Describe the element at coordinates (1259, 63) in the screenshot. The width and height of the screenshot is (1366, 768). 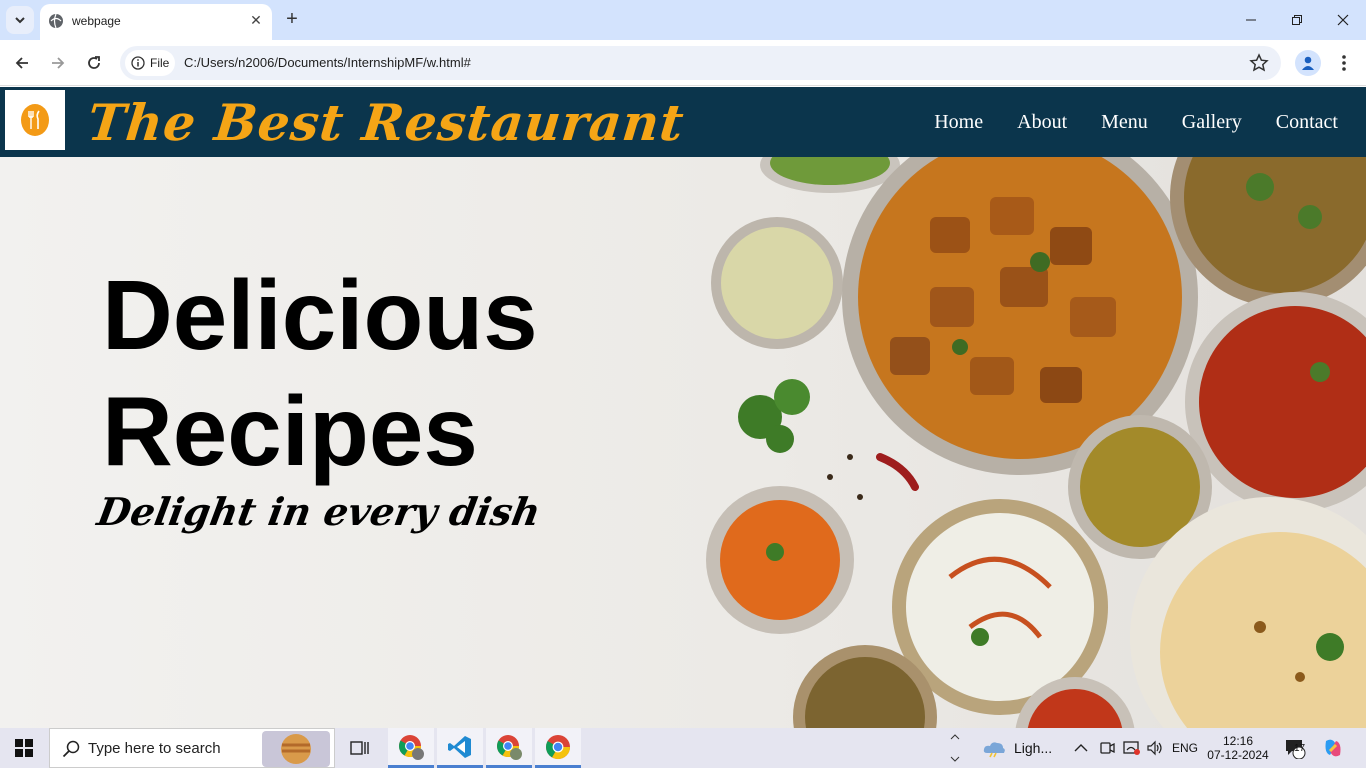
I see `bookmark-star-icon` at that location.